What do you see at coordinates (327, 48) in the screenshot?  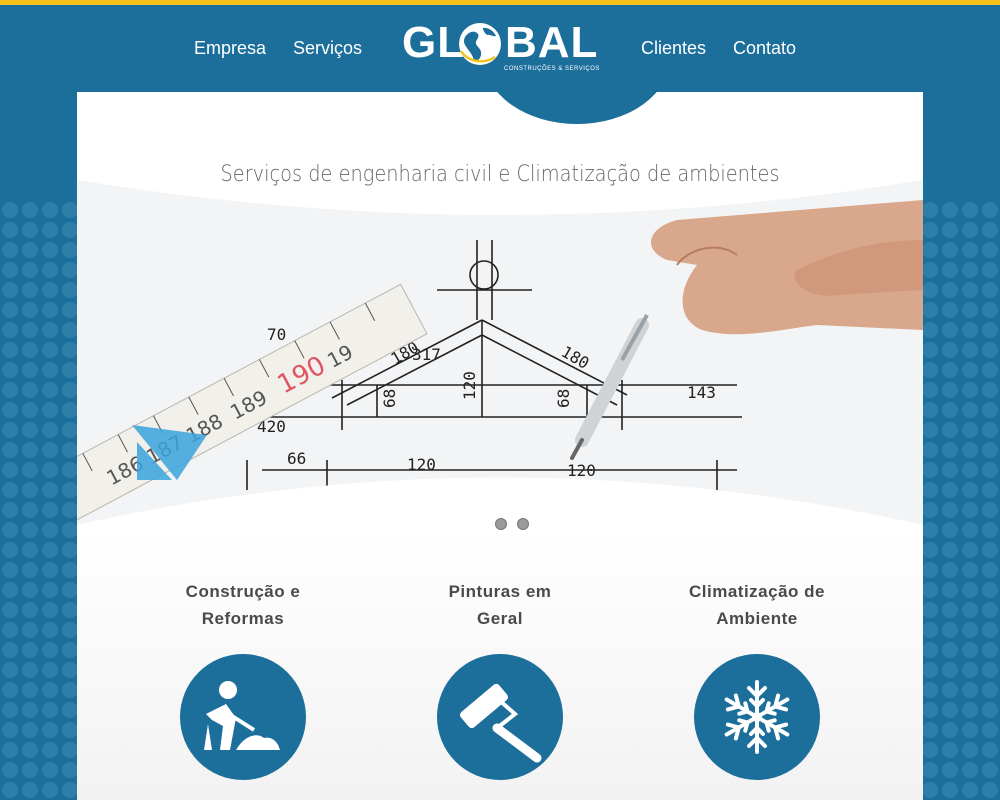 I see `nav-link-servicos: Serviços` at bounding box center [327, 48].